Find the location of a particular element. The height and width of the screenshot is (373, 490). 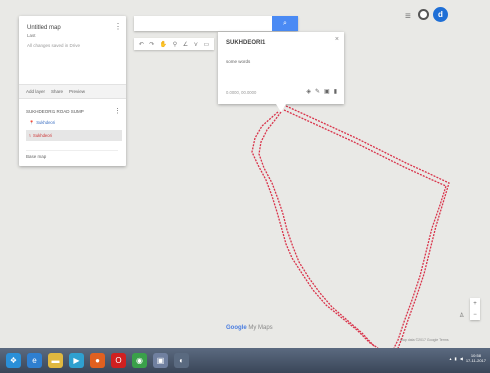

zoom-in-button: + is located at coordinates (475, 304).